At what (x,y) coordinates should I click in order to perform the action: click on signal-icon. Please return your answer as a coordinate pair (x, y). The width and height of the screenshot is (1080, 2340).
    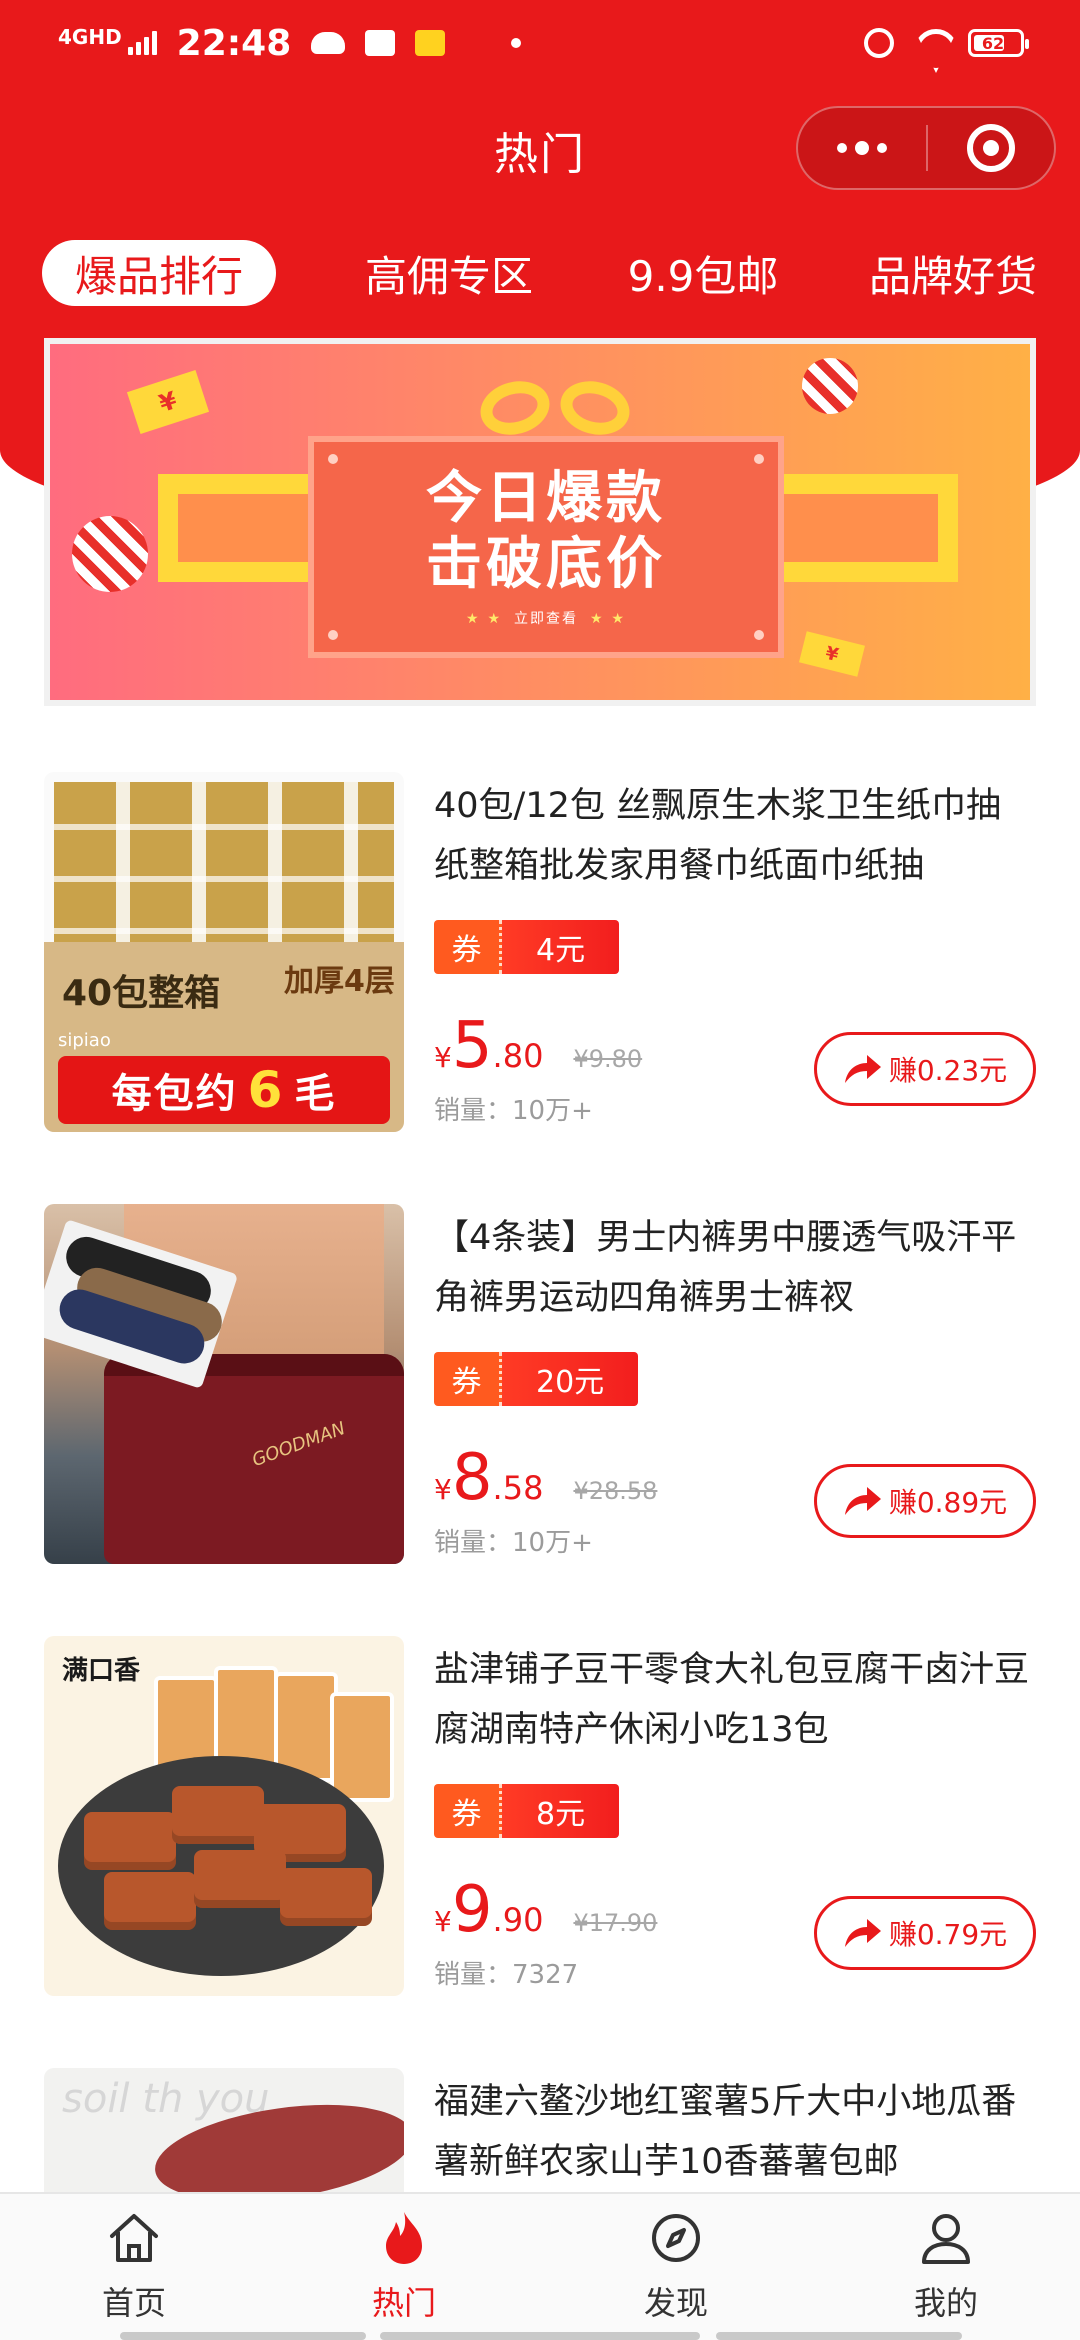
    Looking at the image, I should click on (142, 43).